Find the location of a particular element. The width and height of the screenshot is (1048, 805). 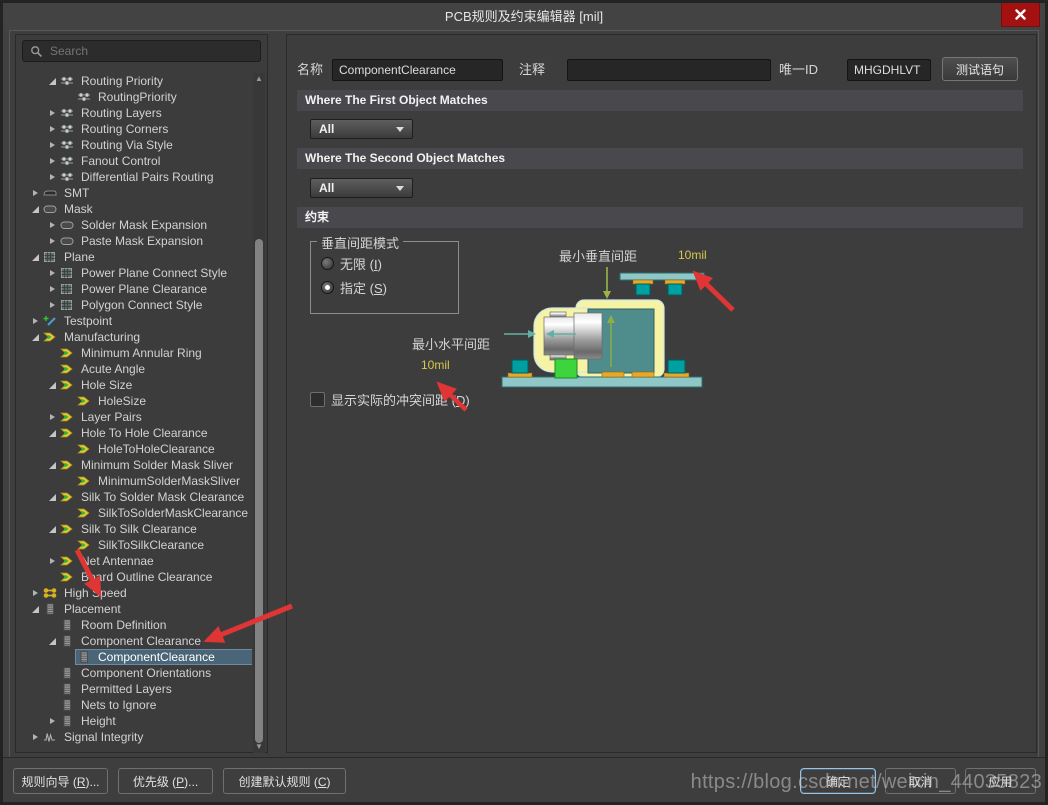

radio-specified-icon is located at coordinates (327, 287).